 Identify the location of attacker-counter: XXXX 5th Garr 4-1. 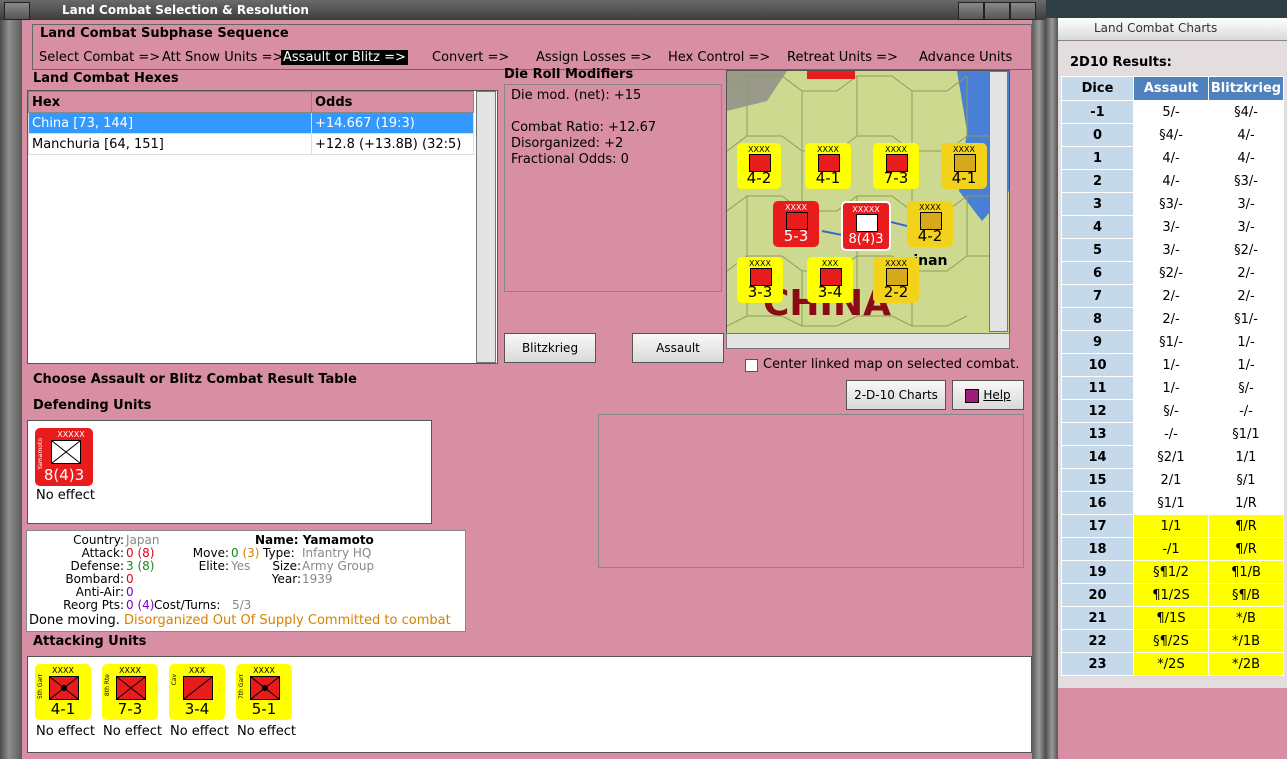
(63, 692).